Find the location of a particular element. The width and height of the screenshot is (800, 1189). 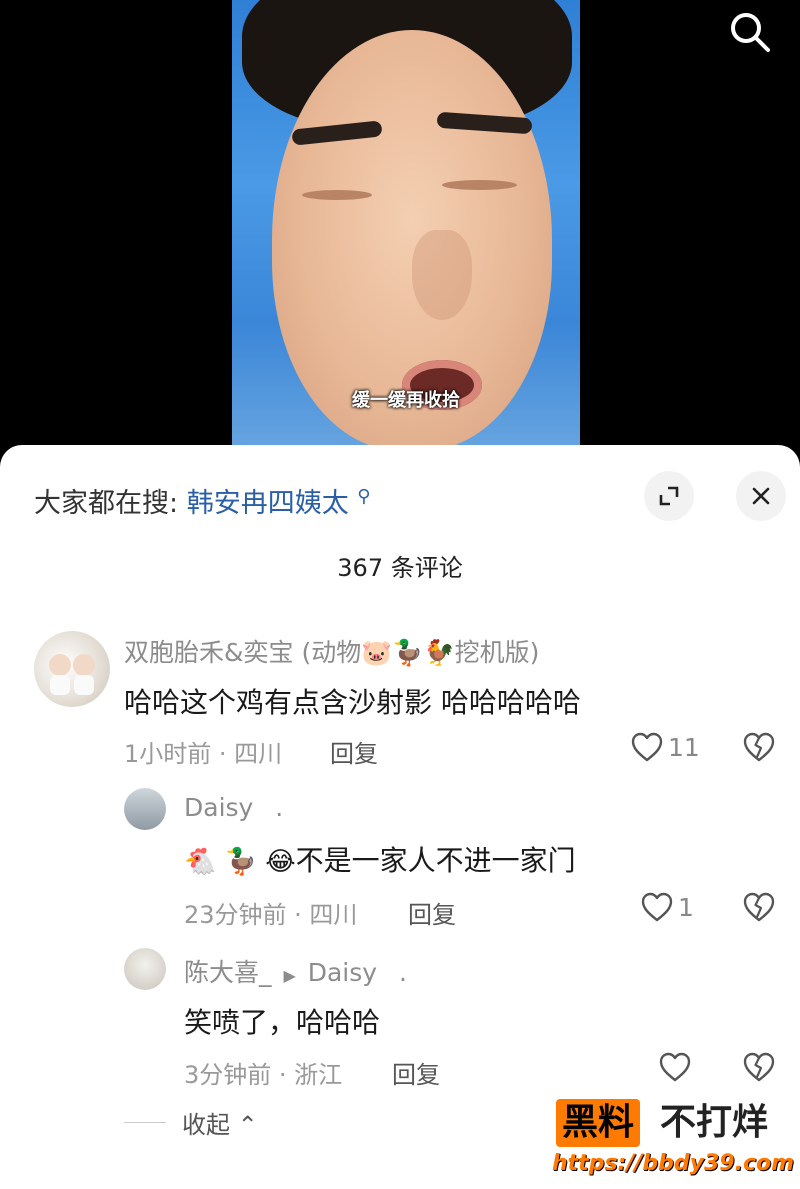

like-button is located at coordinates (675, 1067).